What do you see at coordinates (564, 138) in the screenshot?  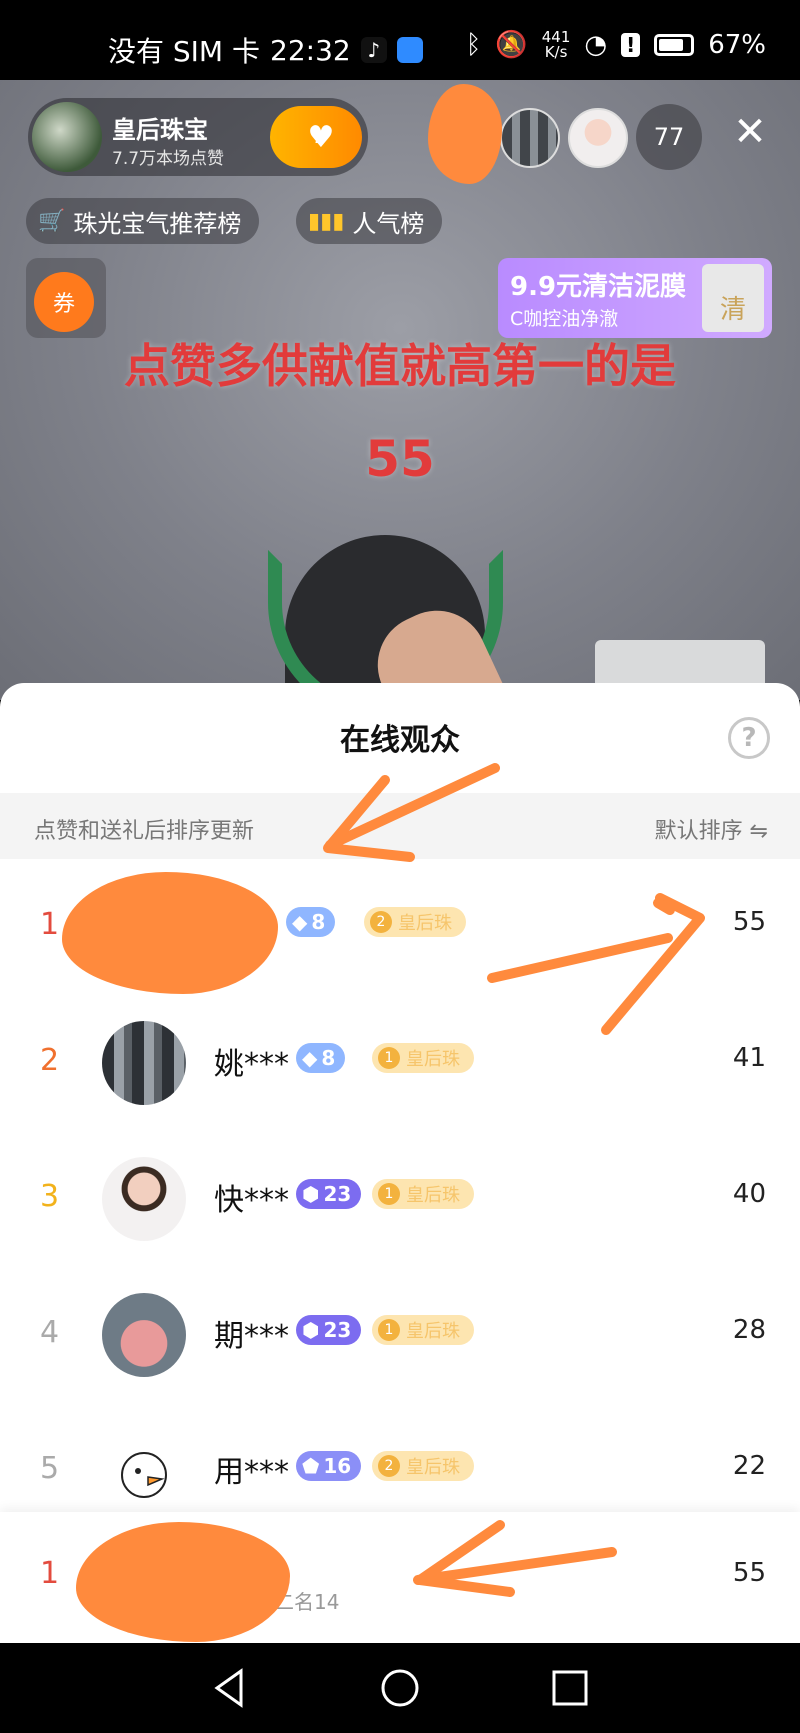 I see `top-viewers` at bounding box center [564, 138].